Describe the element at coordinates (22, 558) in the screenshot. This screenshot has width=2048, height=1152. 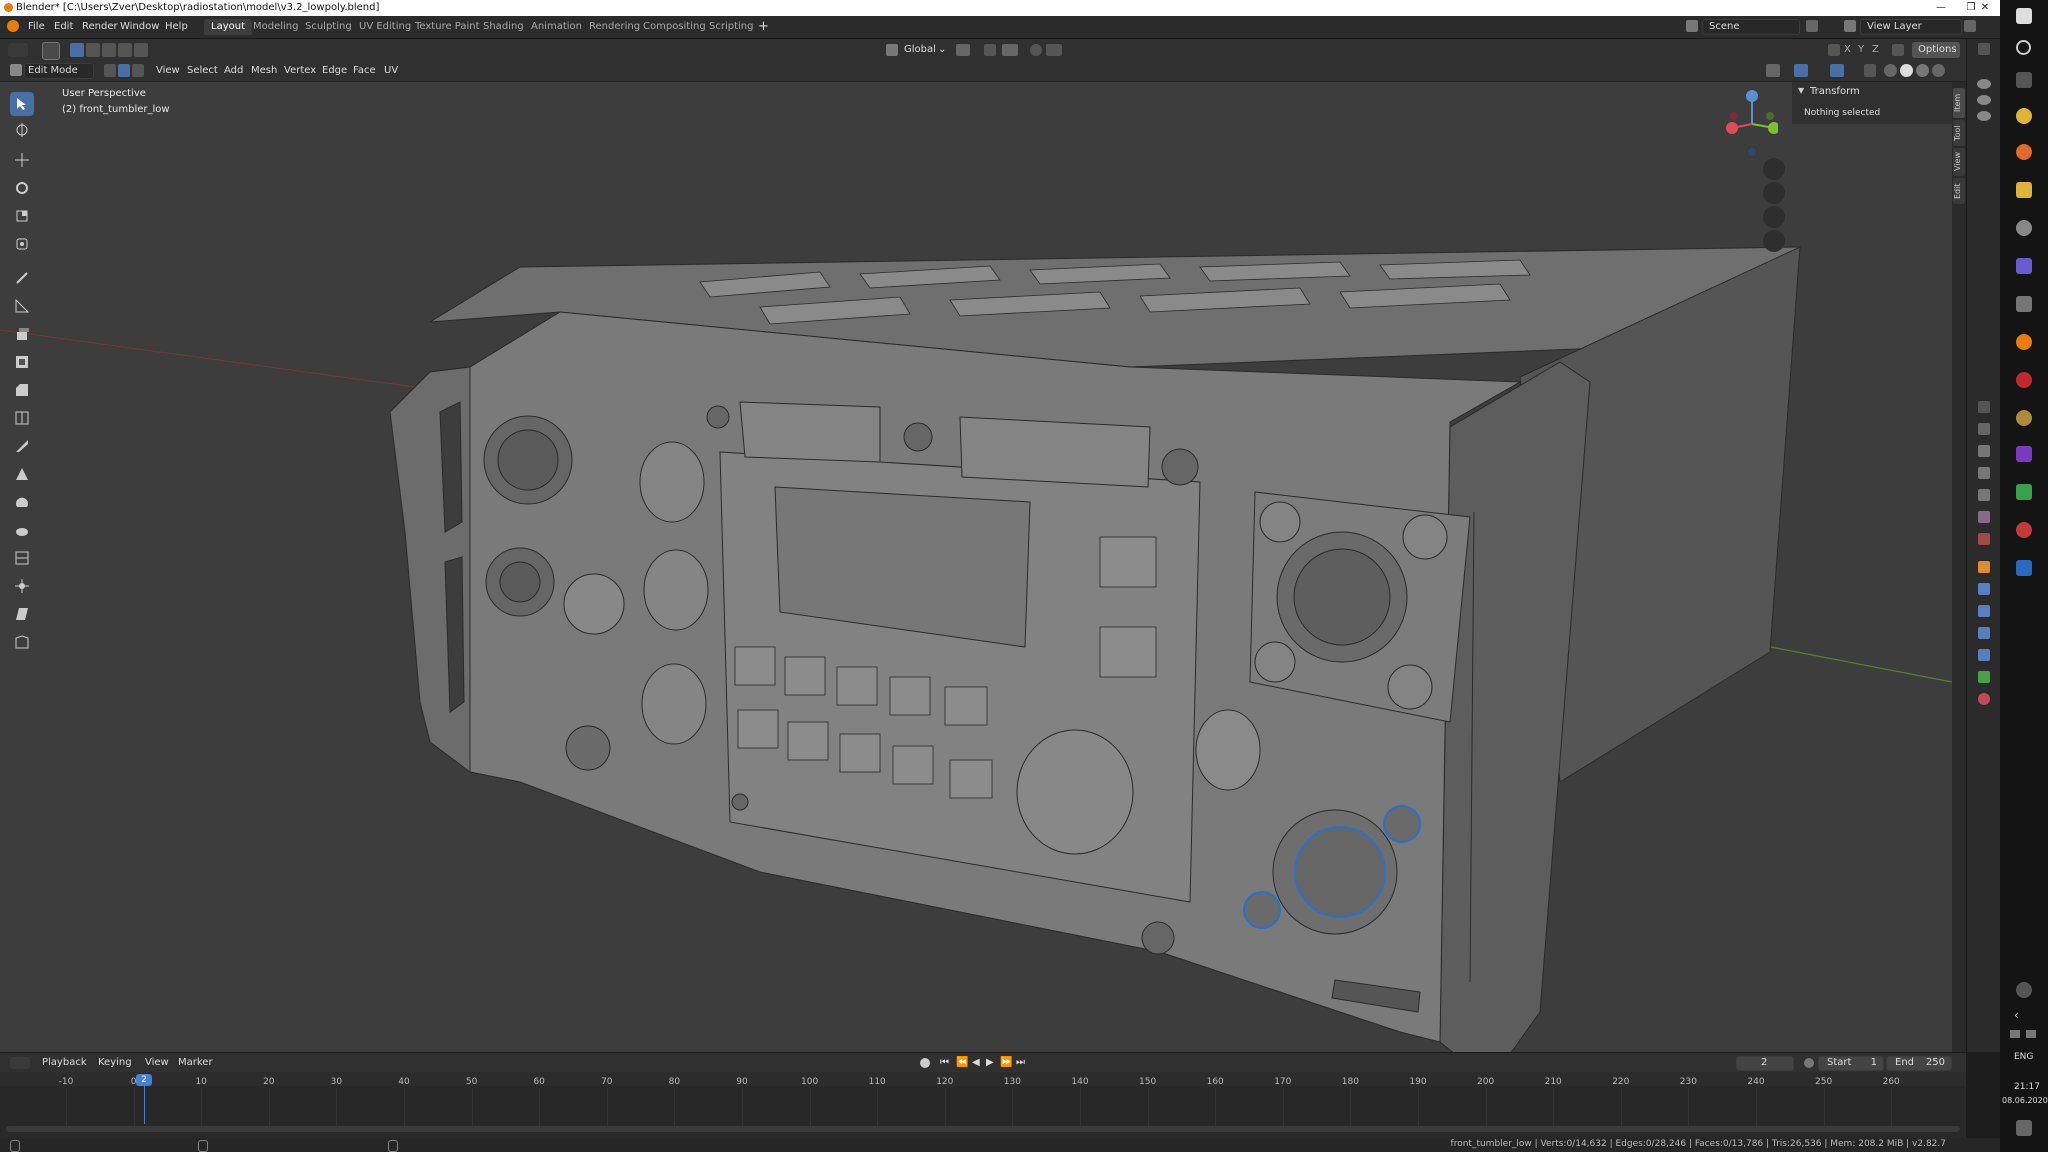
I see `edge-slide-tool-button` at that location.